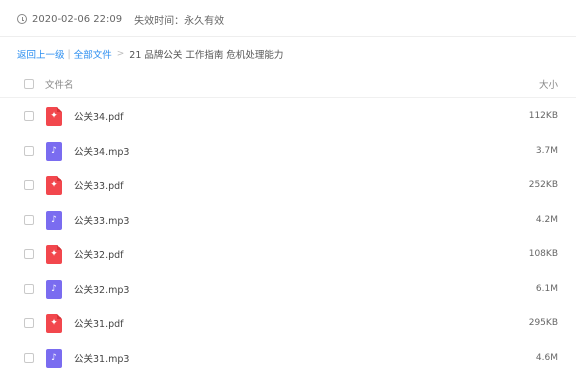 This screenshot has width=576, height=375. I want to click on file-size: 252KB, so click(543, 185).